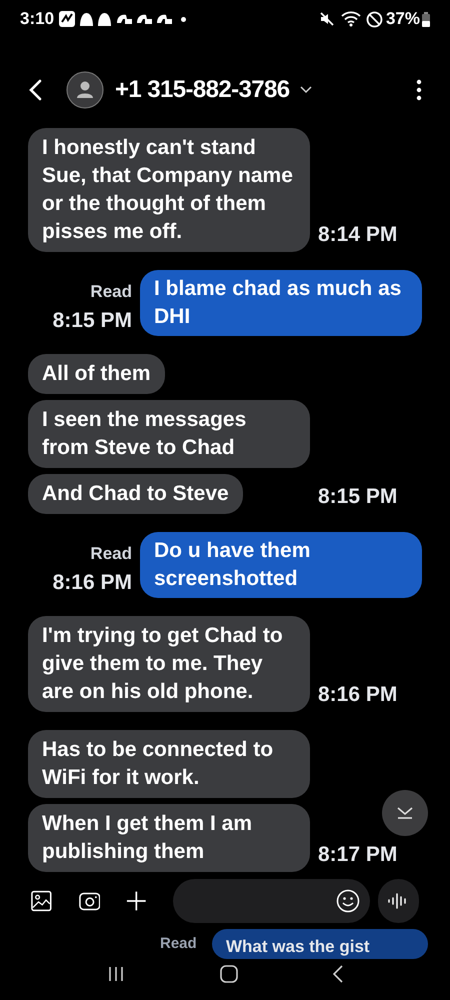  I want to click on recent-apps-icon, so click(116, 974).